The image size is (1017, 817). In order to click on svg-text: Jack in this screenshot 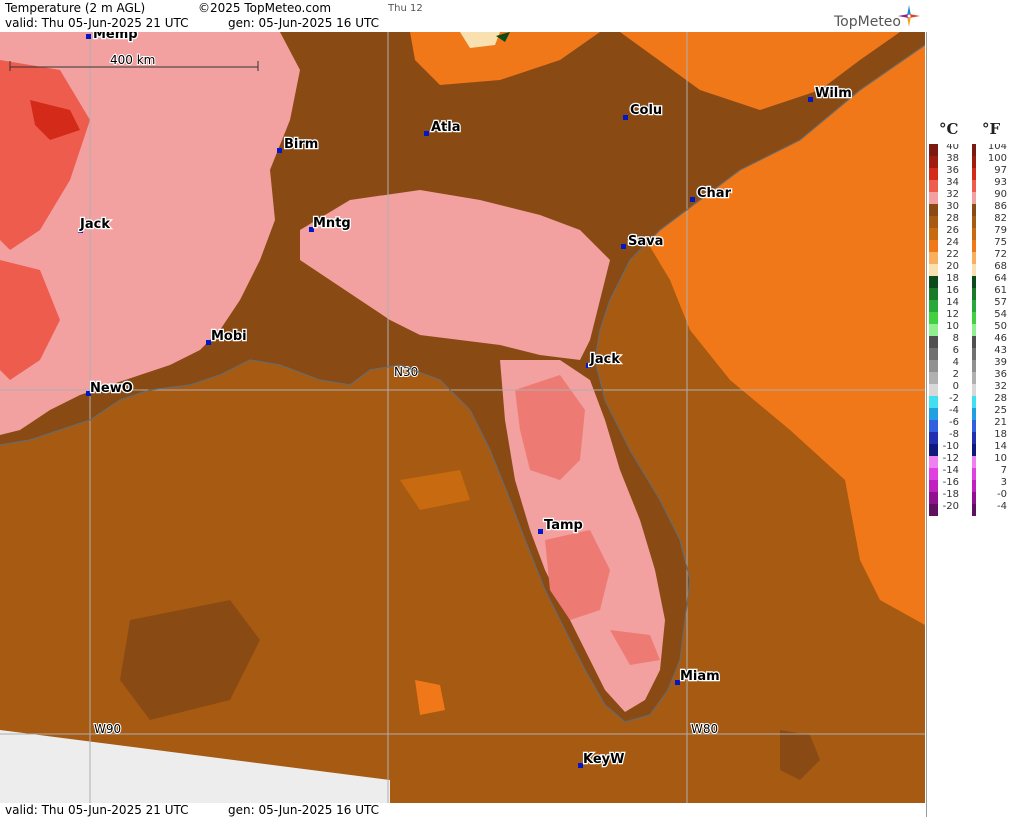, I will do `click(604, 359)`.